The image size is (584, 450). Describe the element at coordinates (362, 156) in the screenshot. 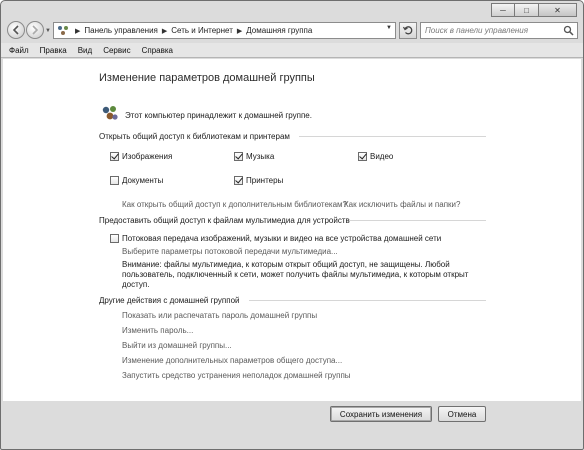

I see `checkbox-videos` at that location.